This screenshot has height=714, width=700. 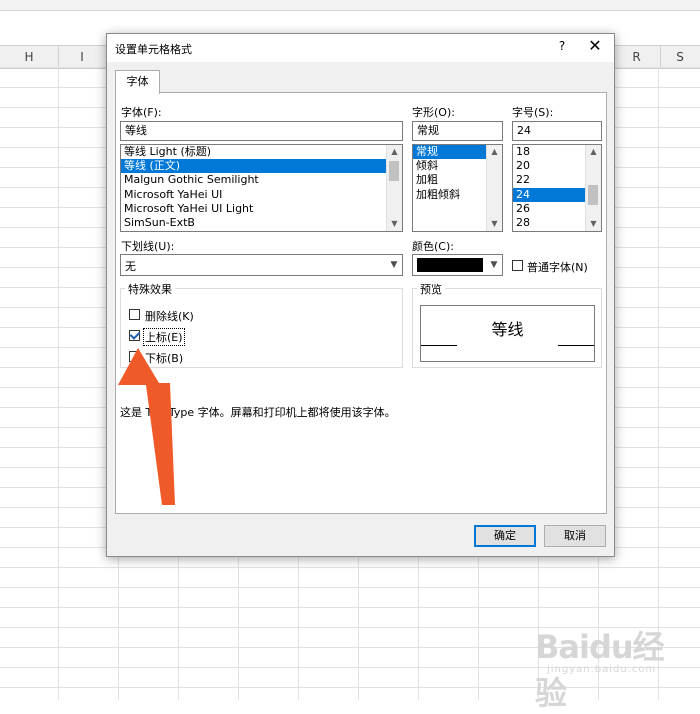 What do you see at coordinates (134, 335) in the screenshot?
I see `superscript-checkbox` at bounding box center [134, 335].